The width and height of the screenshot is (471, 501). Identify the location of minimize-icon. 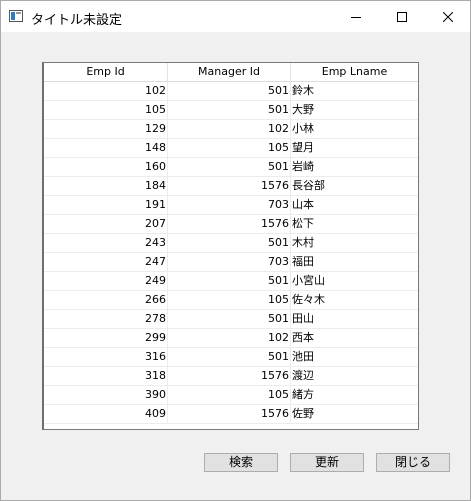
(356, 17).